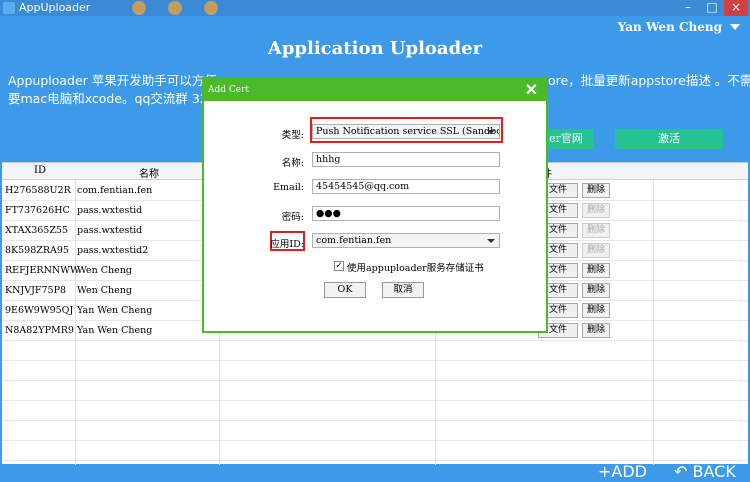  Describe the element at coordinates (149, 174) in the screenshot. I see `column-header-name: 名称` at that location.